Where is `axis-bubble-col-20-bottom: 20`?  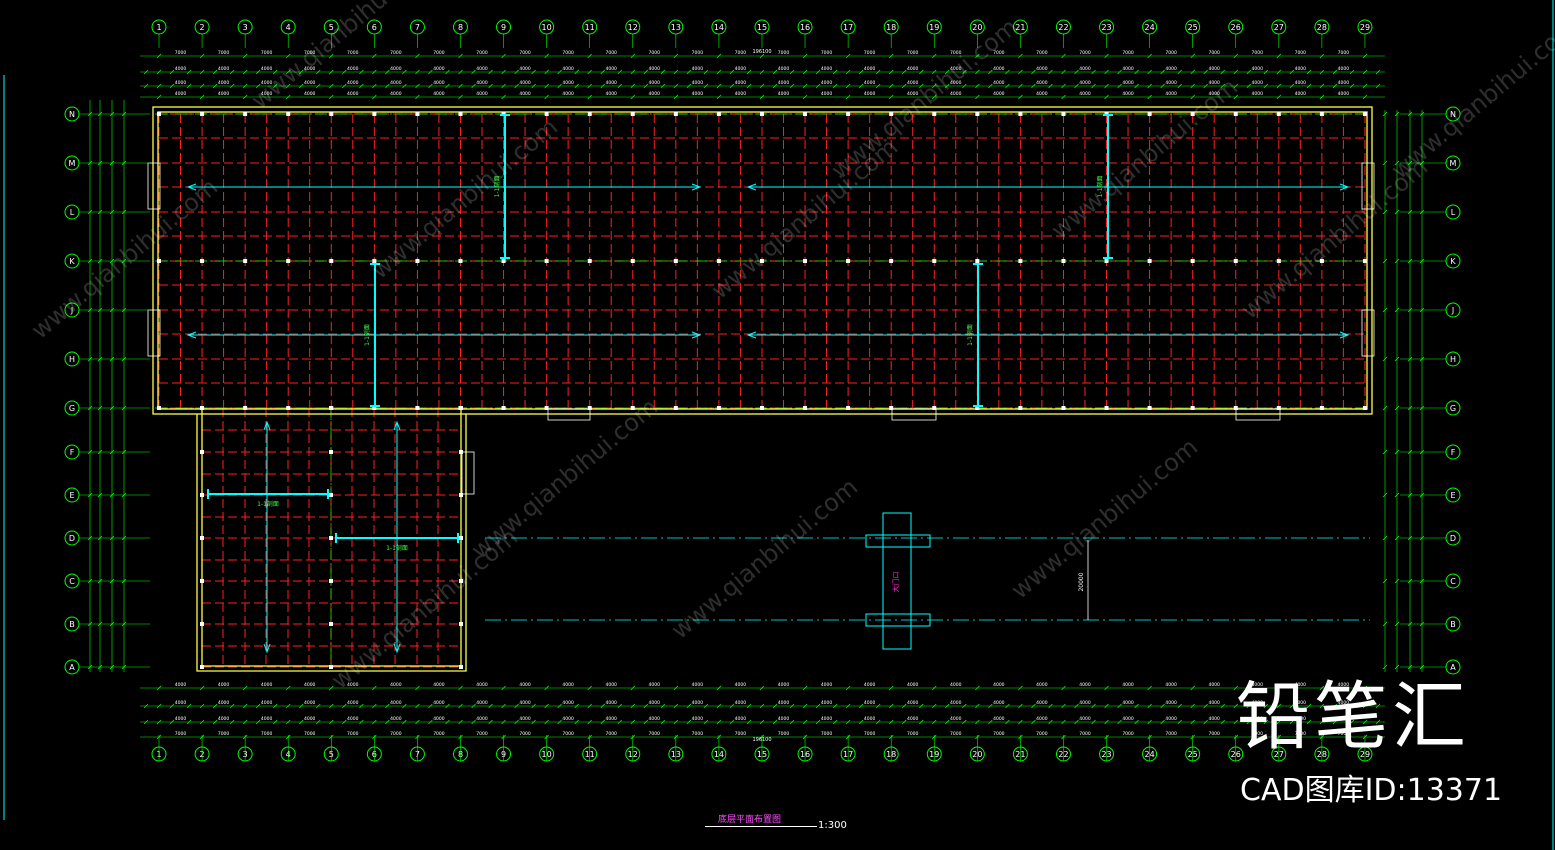
axis-bubble-col-20-bottom: 20 is located at coordinates (977, 748).